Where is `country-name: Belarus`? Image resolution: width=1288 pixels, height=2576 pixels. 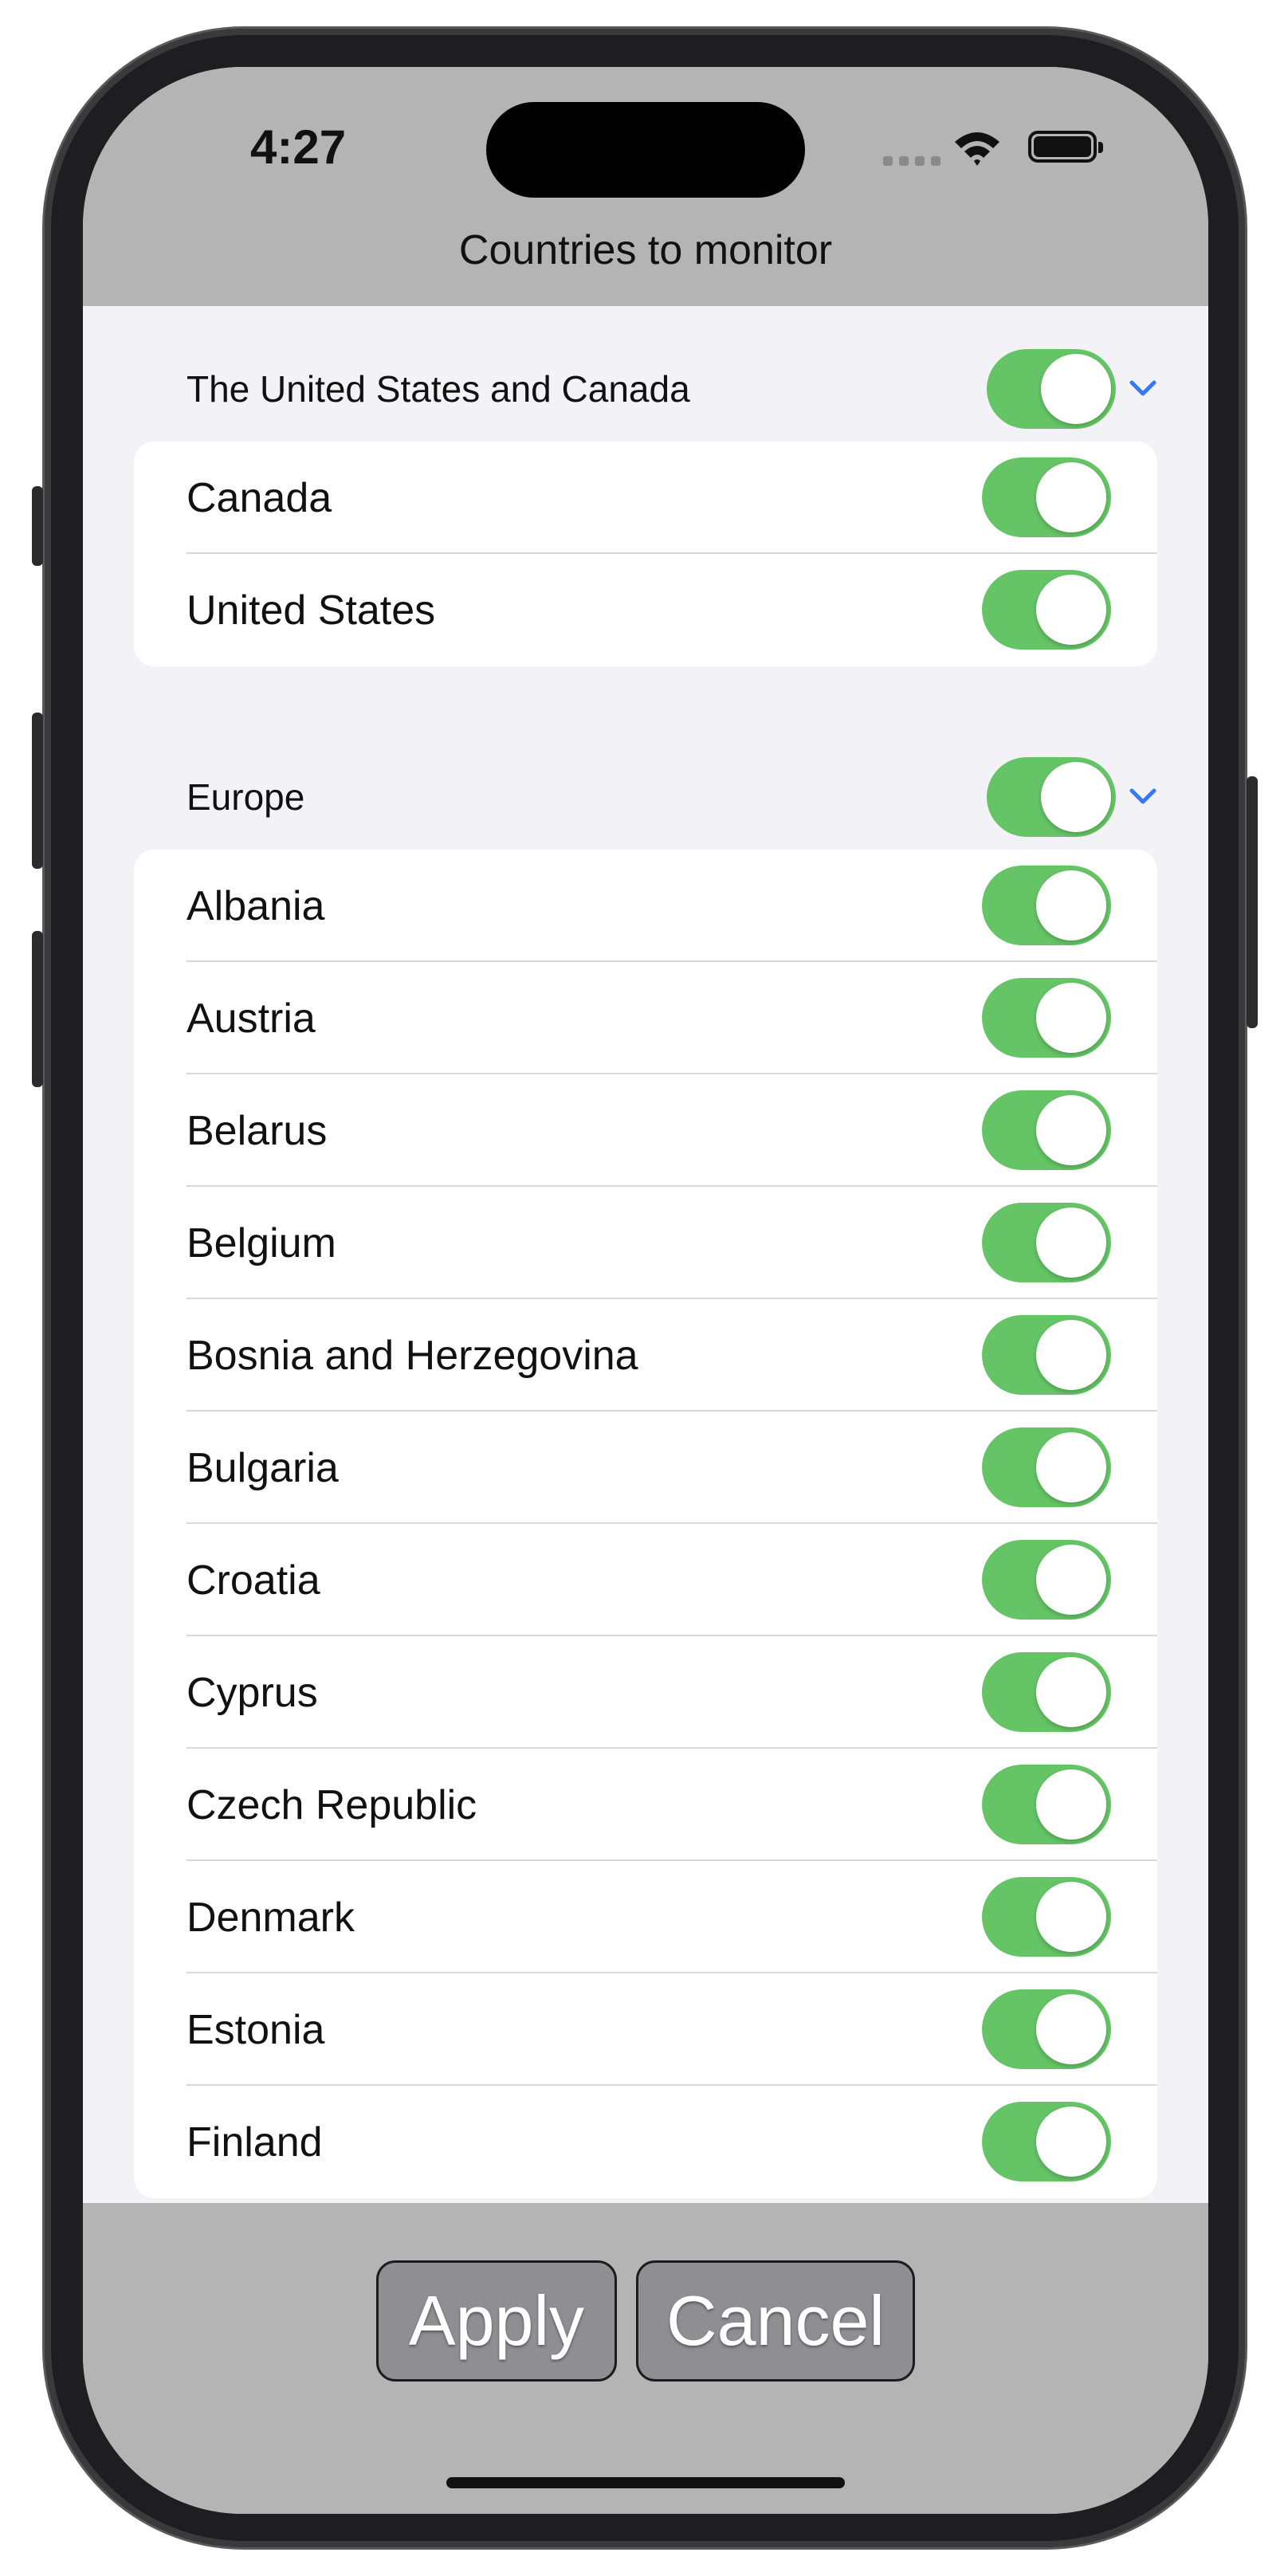
country-name: Belarus is located at coordinates (257, 1130).